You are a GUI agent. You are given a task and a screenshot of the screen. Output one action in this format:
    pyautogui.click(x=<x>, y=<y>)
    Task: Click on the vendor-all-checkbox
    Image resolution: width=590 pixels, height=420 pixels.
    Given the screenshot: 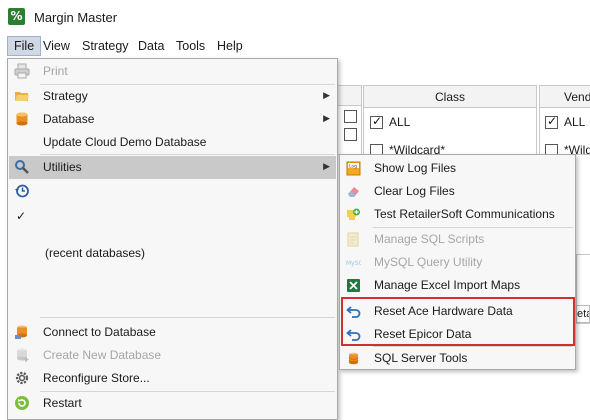 What is the action you would take?
    pyautogui.click(x=551, y=121)
    